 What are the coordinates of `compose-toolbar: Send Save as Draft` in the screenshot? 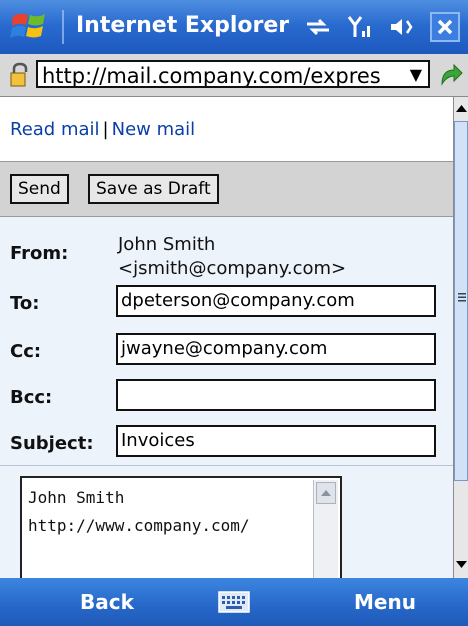 It's located at (226, 189).